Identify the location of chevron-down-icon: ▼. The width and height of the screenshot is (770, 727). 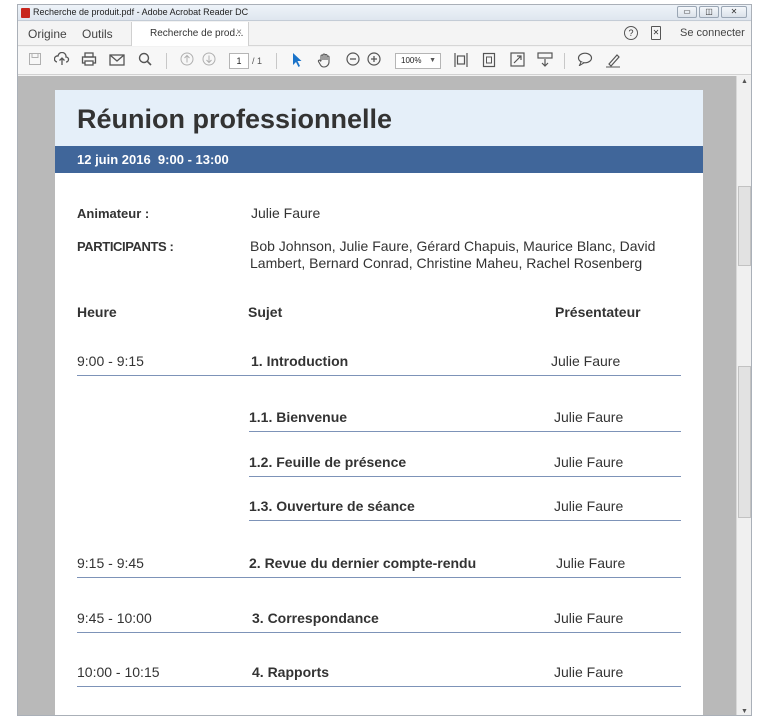
(432, 60).